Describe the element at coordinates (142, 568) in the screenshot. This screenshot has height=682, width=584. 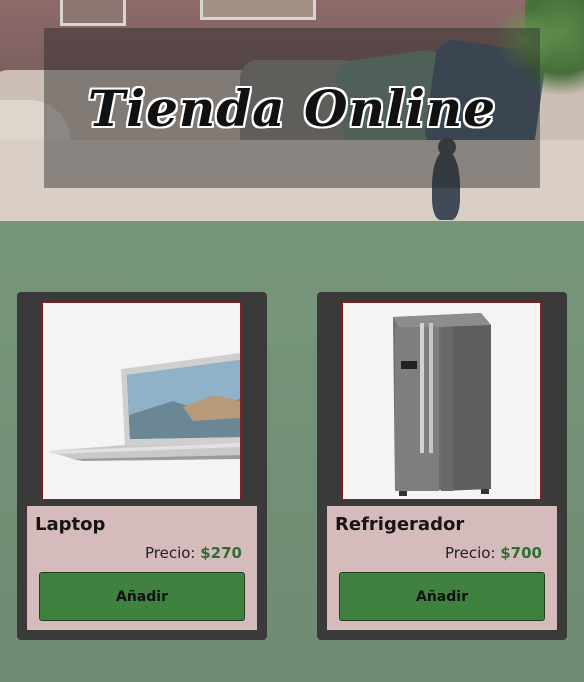
I see `product-info: Laptop Precio: $270 Añadir` at that location.